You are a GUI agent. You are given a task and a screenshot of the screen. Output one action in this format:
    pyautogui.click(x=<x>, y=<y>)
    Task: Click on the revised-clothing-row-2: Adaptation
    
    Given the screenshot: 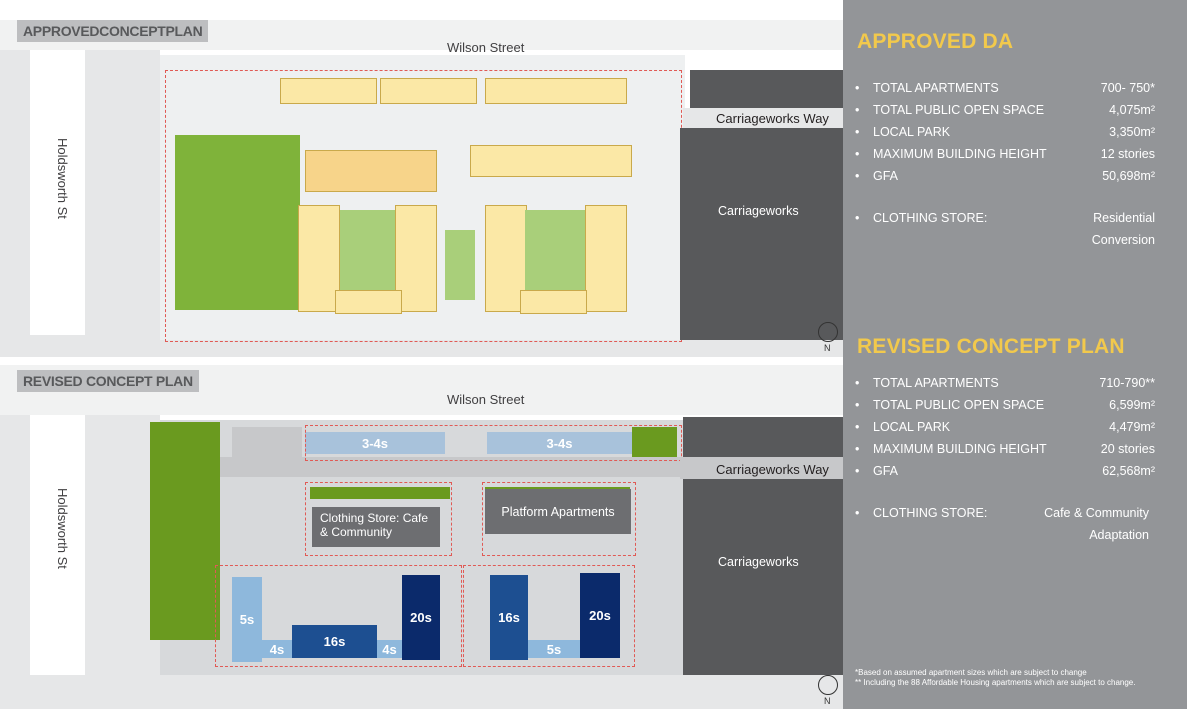 What is the action you would take?
    pyautogui.click(x=1005, y=535)
    